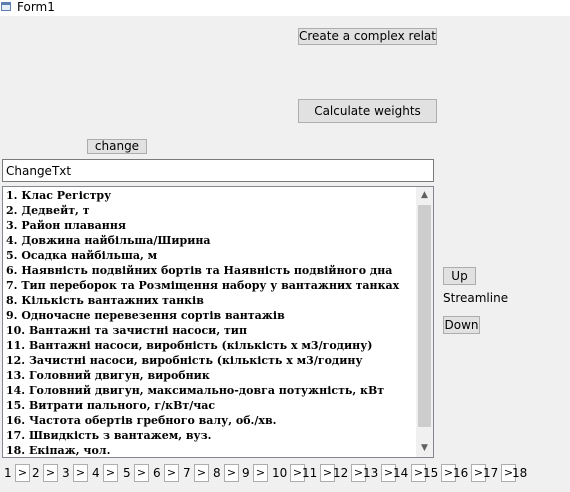 Image resolution: width=570 pixels, height=492 pixels. I want to click on list-item: 1. Клас Регістру, so click(209, 195).